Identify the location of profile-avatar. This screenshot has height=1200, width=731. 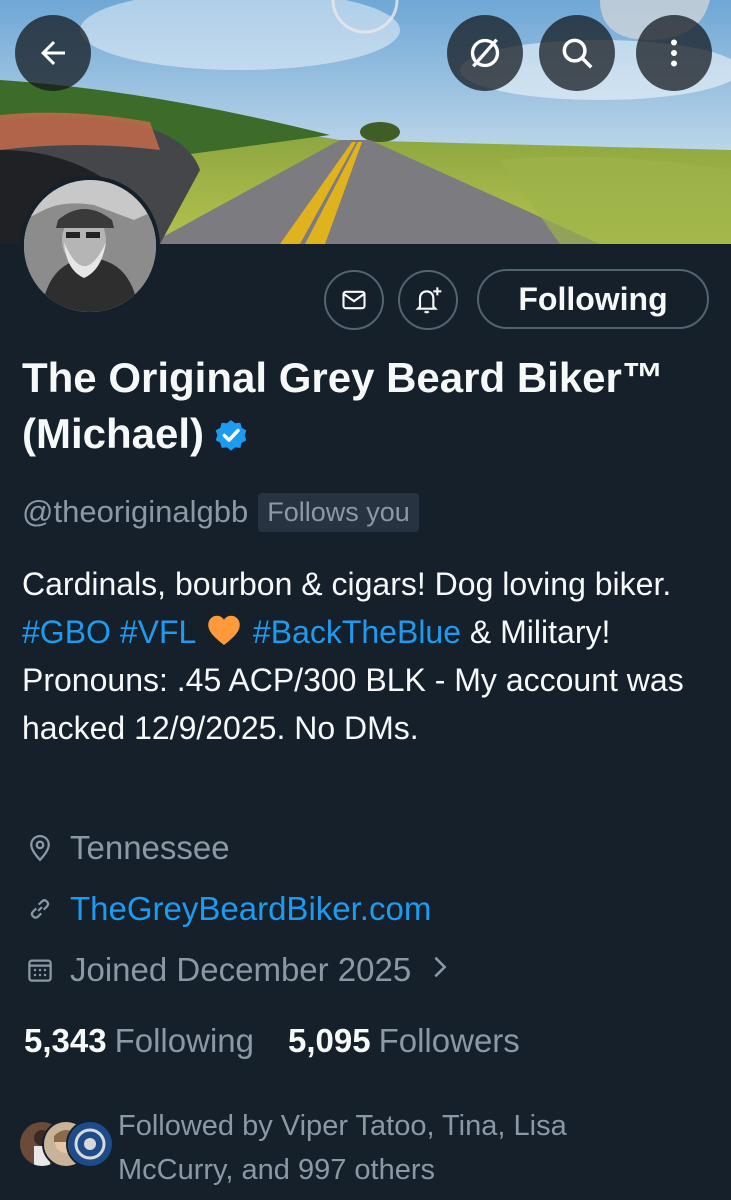
(90, 246).